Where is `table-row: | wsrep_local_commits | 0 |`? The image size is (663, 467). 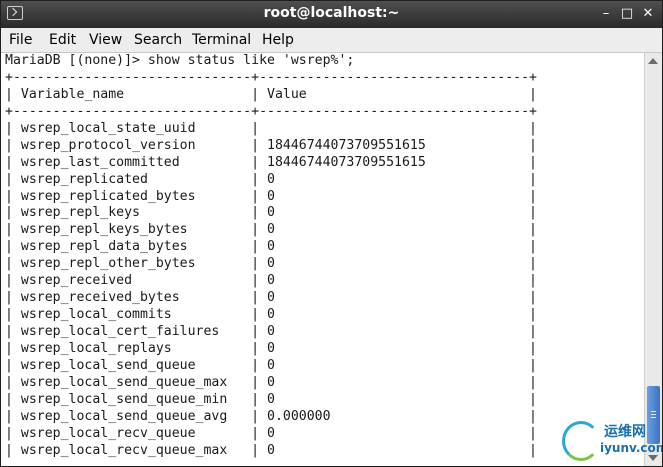 table-row: | wsrep_local_commits | 0 | is located at coordinates (271, 315).